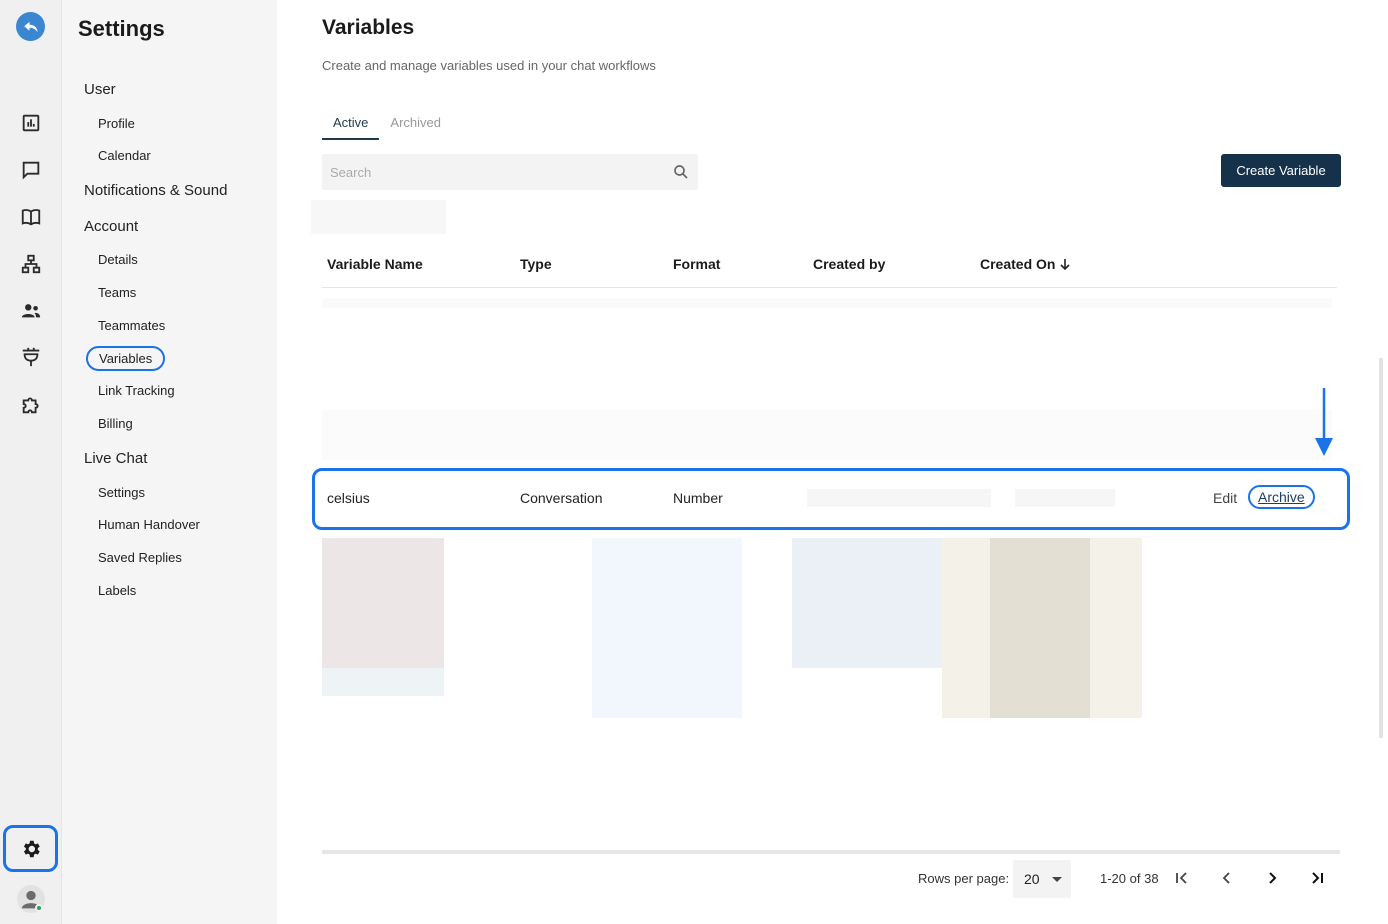  What do you see at coordinates (351, 126) in the screenshot?
I see `tab-active: Active` at bounding box center [351, 126].